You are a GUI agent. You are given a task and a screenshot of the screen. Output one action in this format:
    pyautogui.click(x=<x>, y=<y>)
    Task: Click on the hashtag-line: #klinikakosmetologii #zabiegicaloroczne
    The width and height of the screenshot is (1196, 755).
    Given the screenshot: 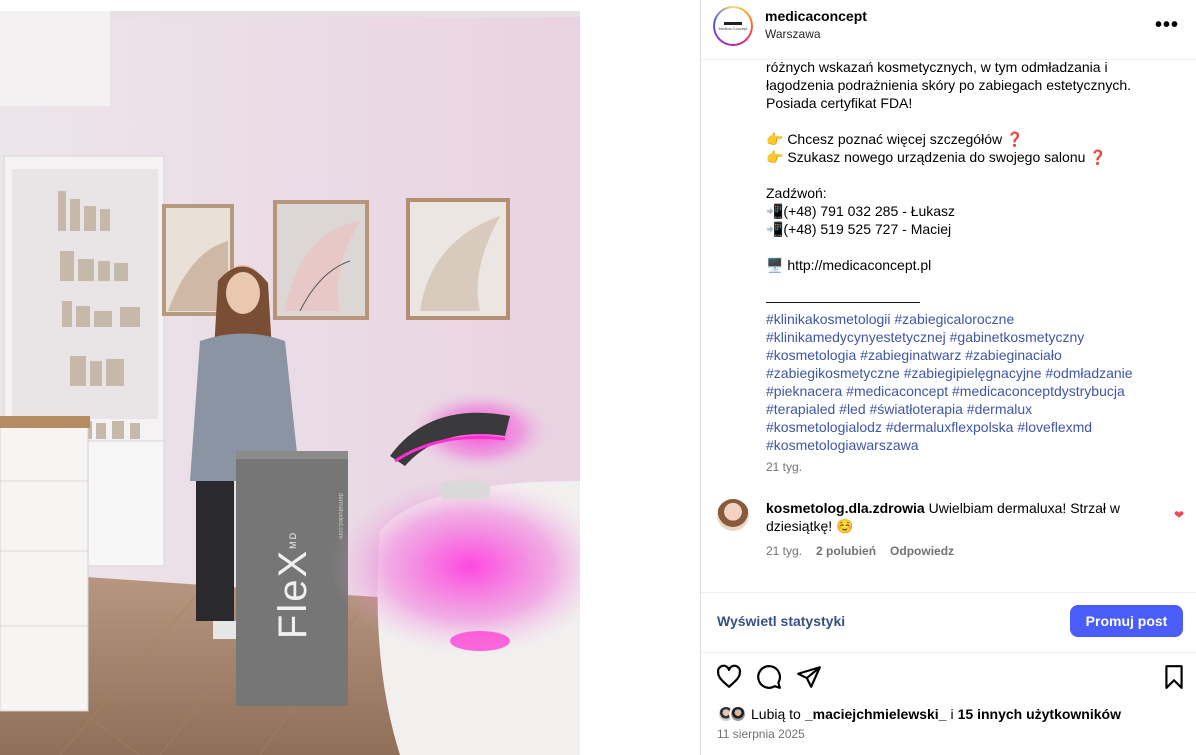 What is the action you would take?
    pyautogui.click(x=971, y=319)
    